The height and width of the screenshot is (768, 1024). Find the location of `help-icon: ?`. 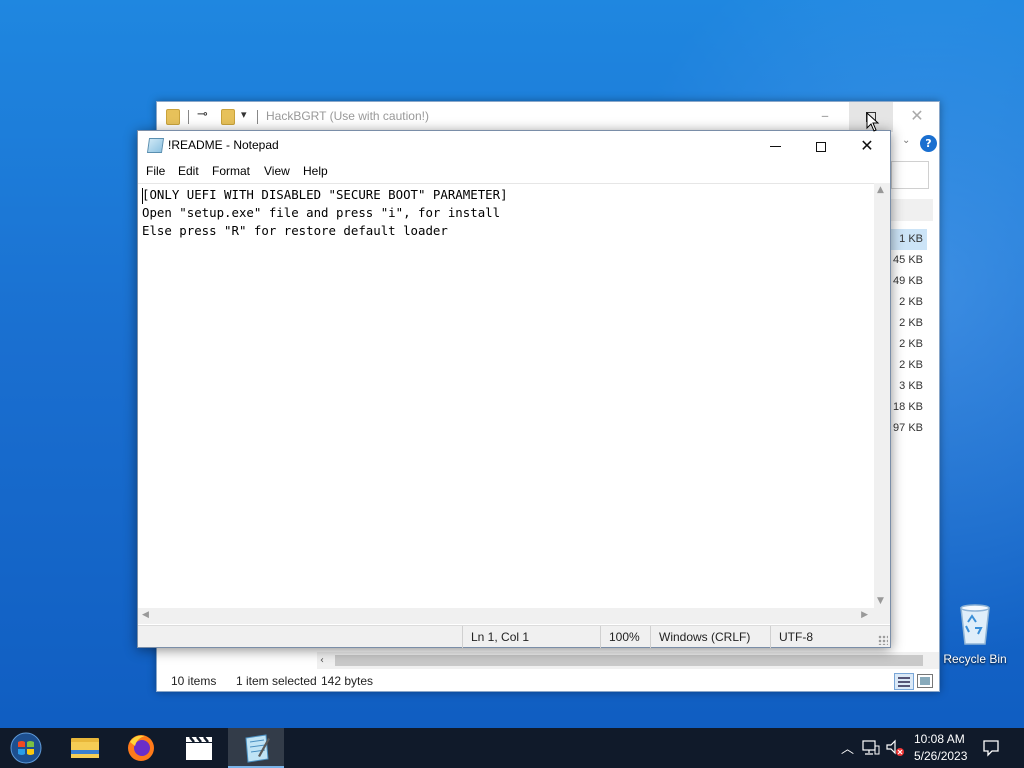

help-icon: ? is located at coordinates (928, 143).